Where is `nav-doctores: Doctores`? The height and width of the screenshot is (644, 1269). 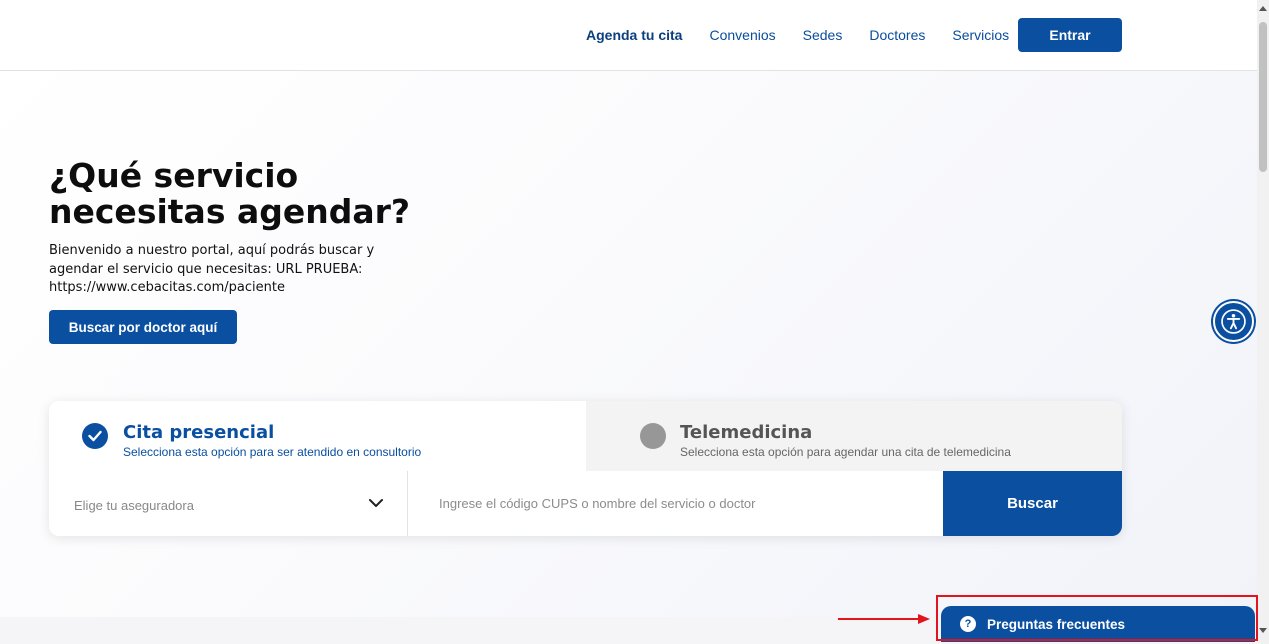 nav-doctores: Doctores is located at coordinates (897, 35).